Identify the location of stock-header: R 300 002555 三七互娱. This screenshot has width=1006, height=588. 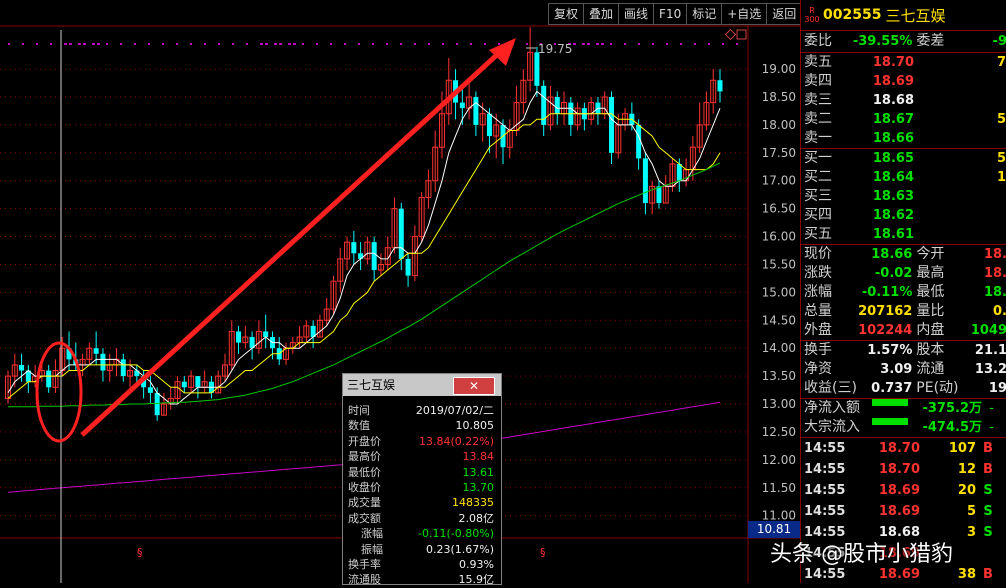
(903, 15).